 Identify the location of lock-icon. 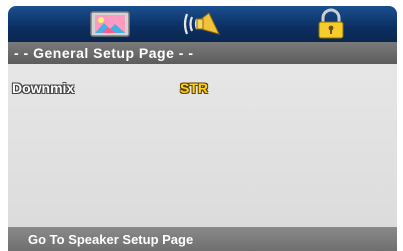
(331, 23).